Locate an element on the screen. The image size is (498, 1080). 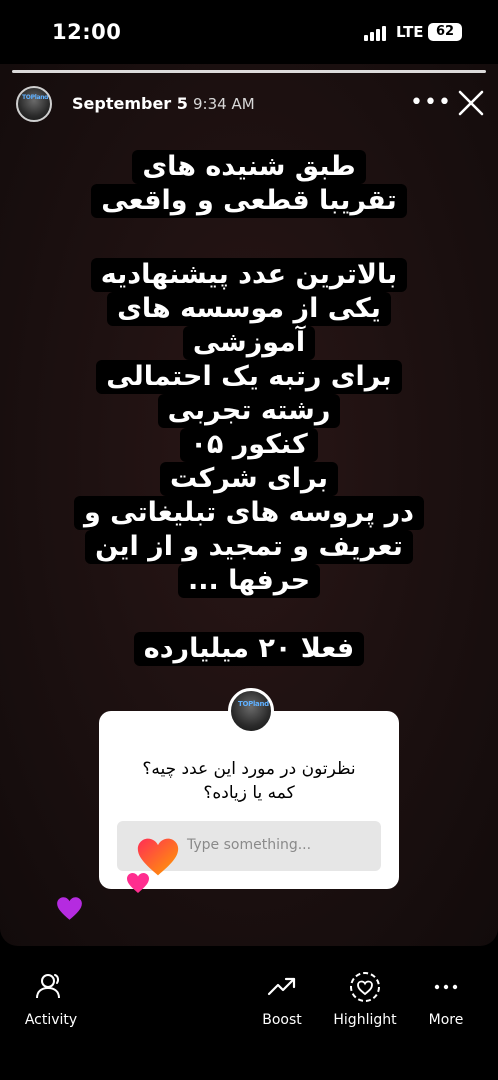
highlight-button: Highlight is located at coordinates (365, 999).